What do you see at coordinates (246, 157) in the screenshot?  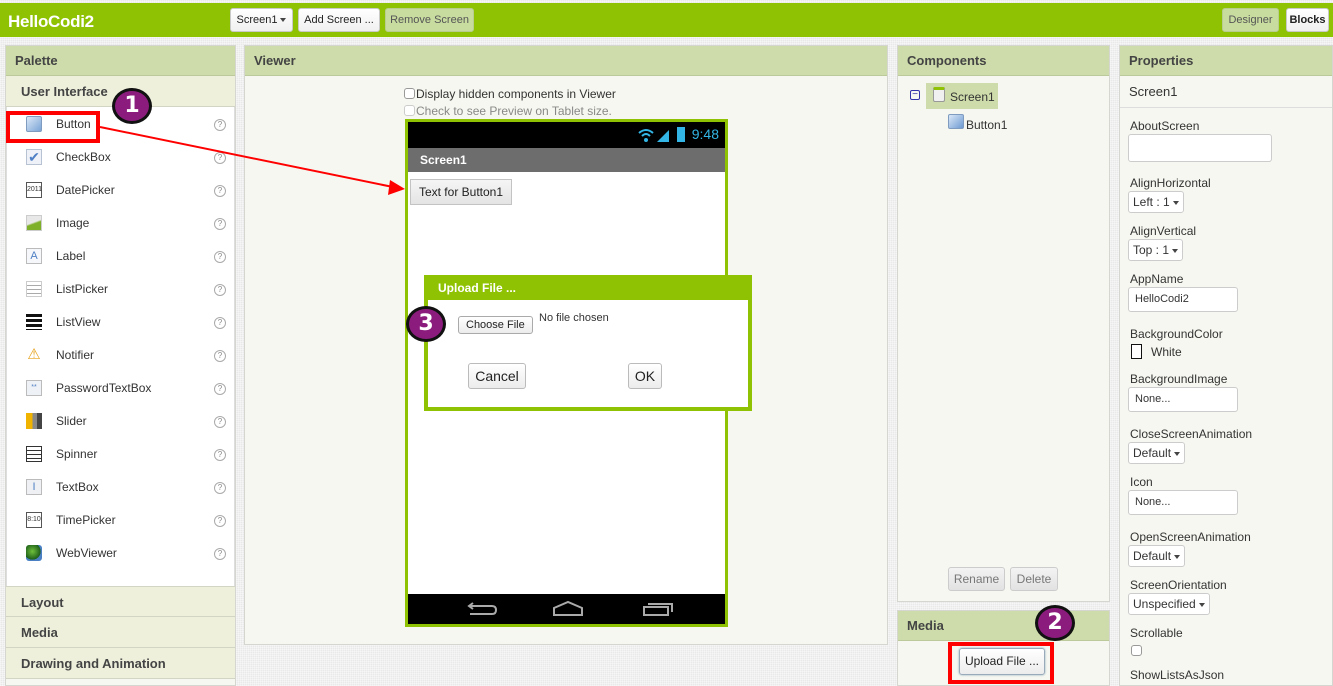 I see `arrow-line` at bounding box center [246, 157].